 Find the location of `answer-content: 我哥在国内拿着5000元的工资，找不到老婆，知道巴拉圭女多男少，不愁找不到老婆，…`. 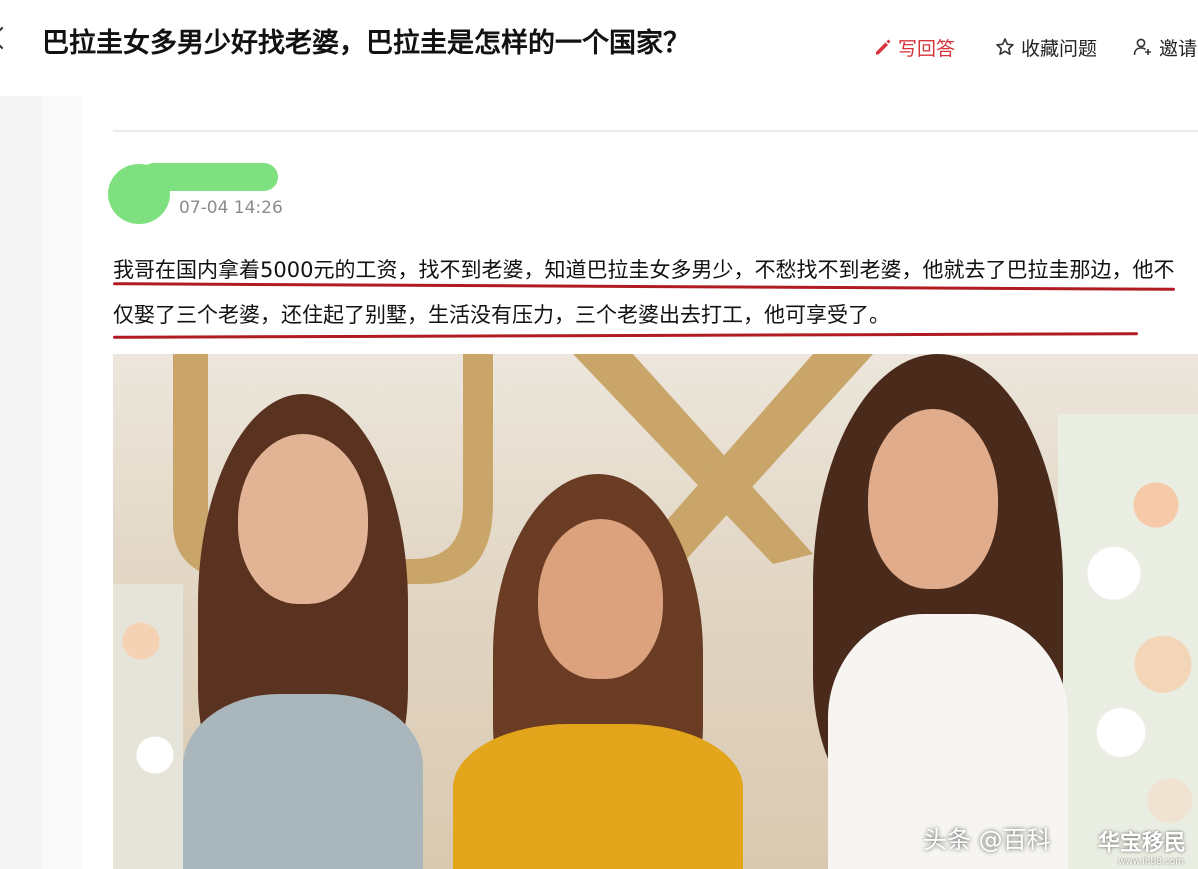

answer-content: 我哥在国内拿着5000元的工资，找不到老婆，知道巴拉圭女多男少，不愁找不到老婆，… is located at coordinates (644, 292).